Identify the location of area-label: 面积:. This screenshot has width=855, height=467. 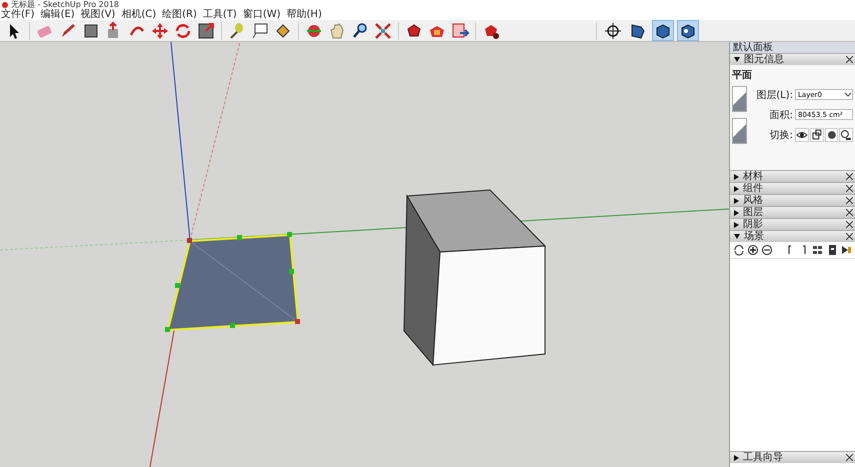
(780, 115).